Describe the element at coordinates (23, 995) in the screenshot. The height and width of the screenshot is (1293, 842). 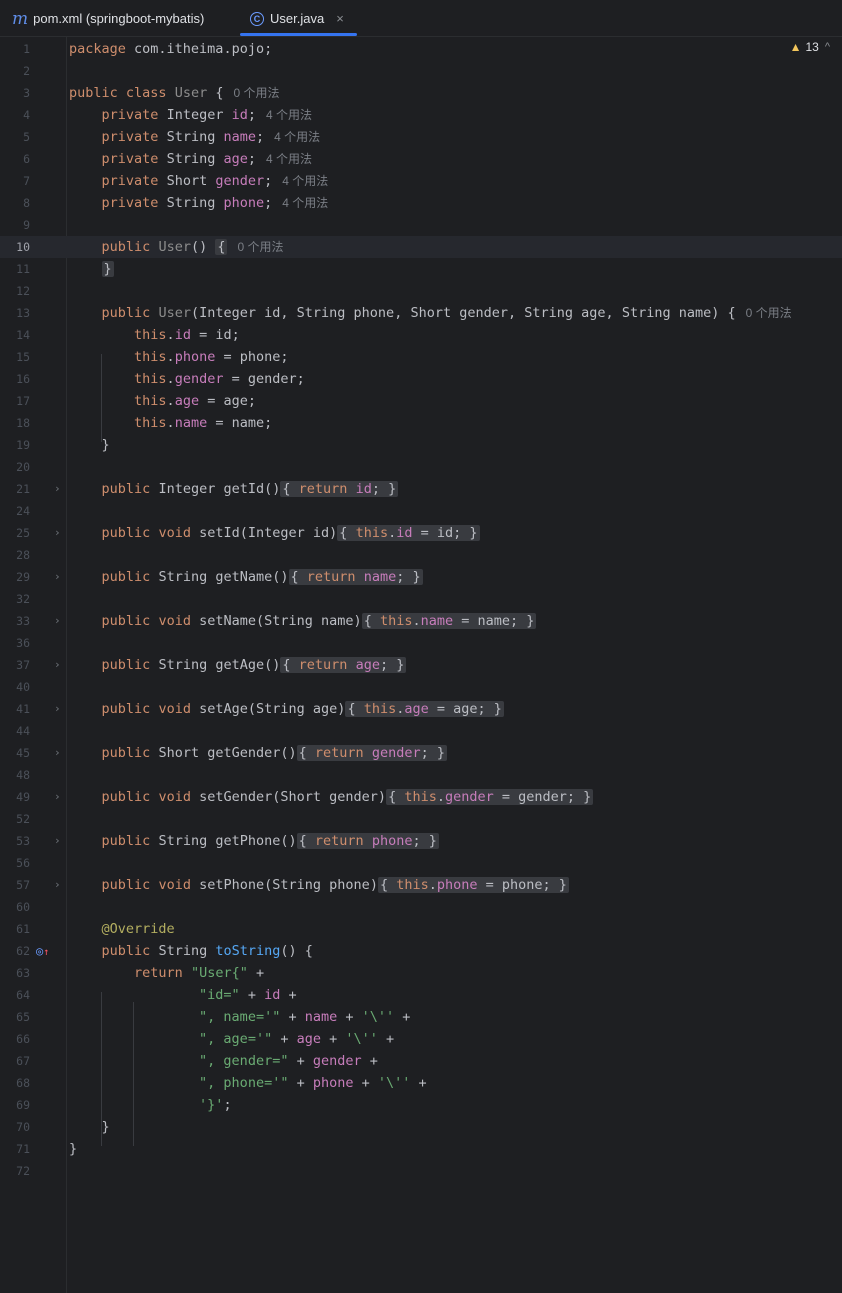
I see `line-number: 64` at that location.